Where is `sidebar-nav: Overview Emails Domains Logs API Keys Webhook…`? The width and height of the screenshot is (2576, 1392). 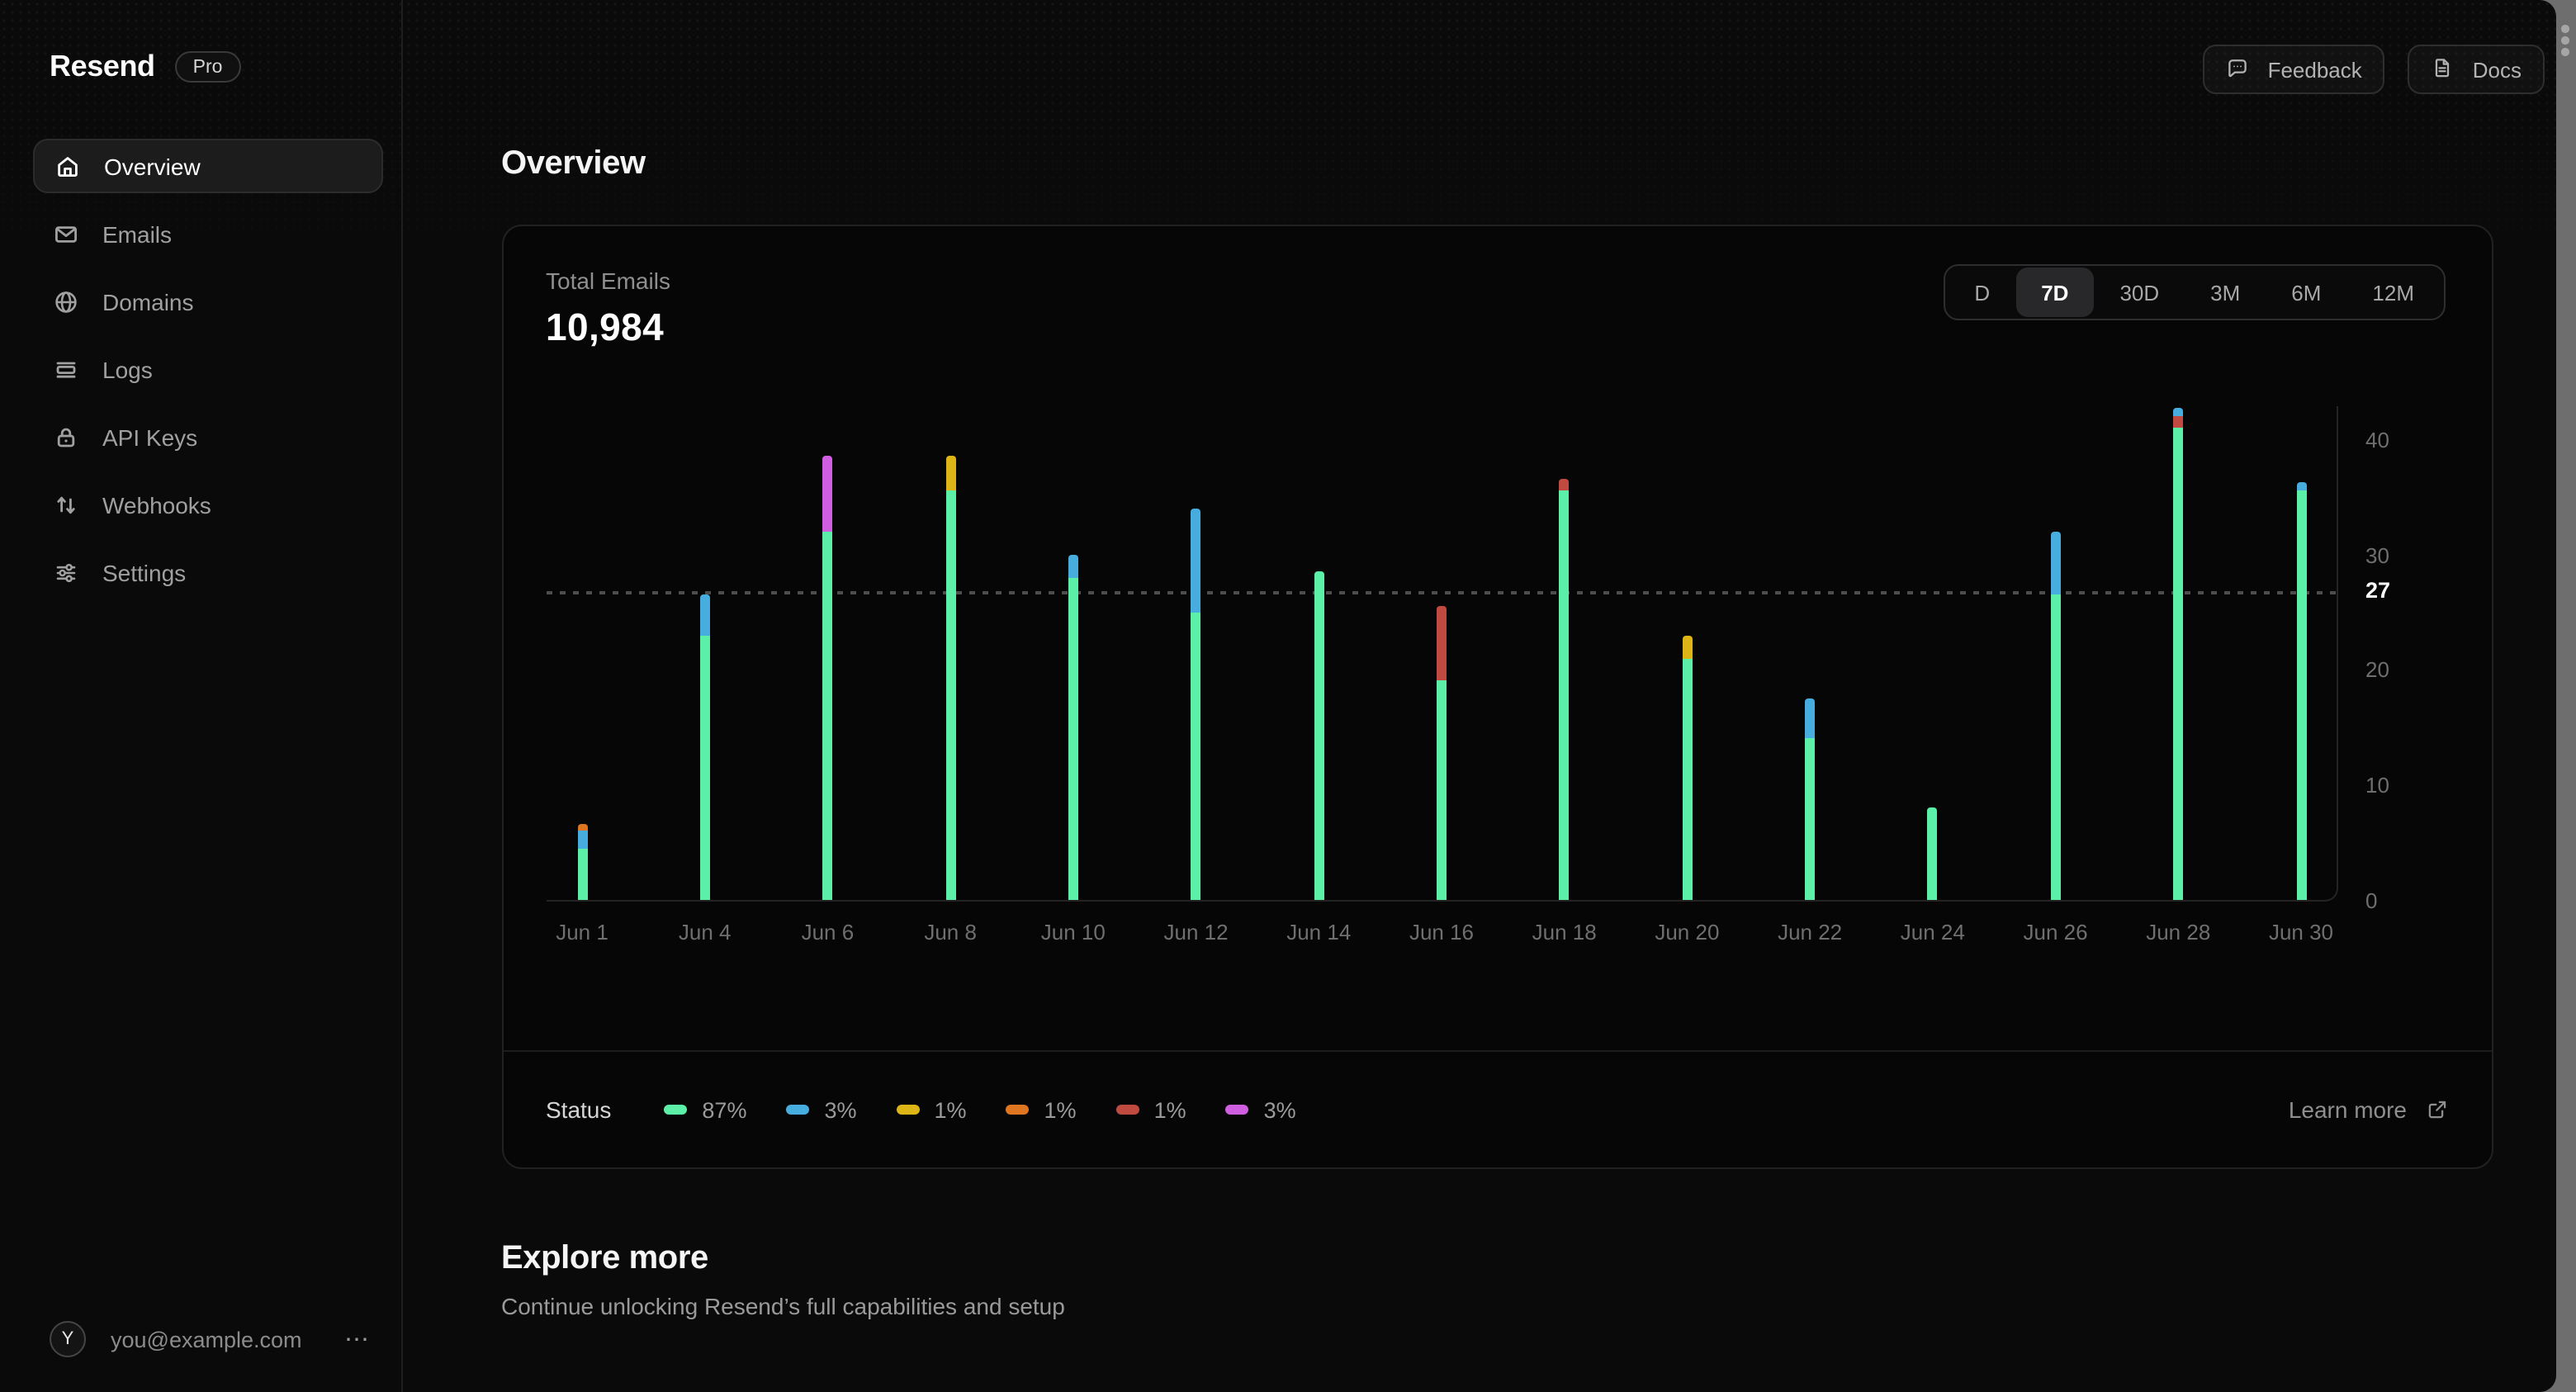 sidebar-nav: Overview Emails Domains Logs API Keys Webhook… is located at coordinates (207, 369).